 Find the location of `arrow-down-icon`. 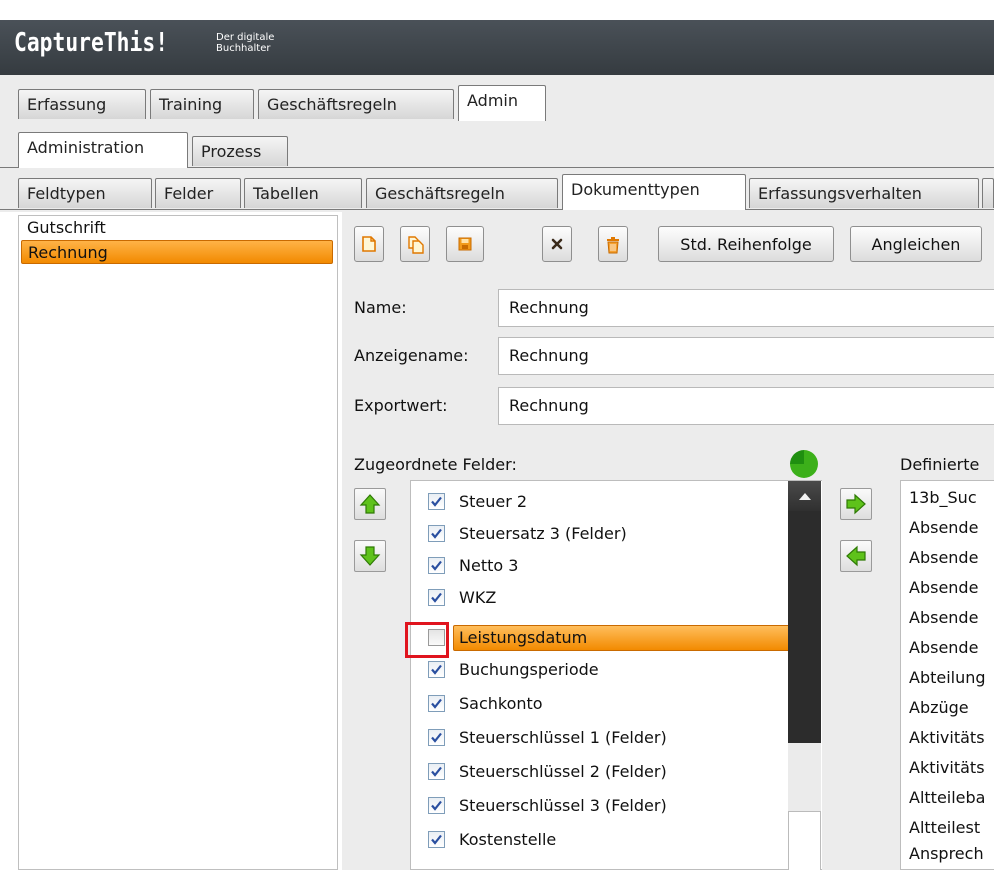

arrow-down-icon is located at coordinates (370, 556).